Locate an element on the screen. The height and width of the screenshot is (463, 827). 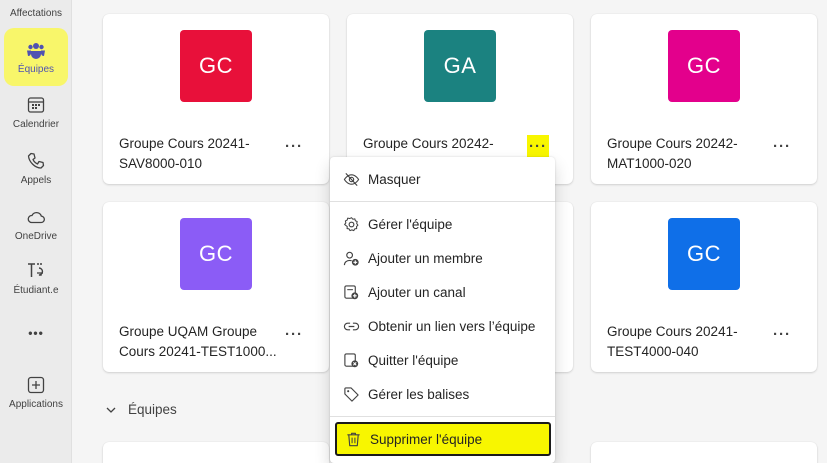
gear-icon is located at coordinates (351, 224).